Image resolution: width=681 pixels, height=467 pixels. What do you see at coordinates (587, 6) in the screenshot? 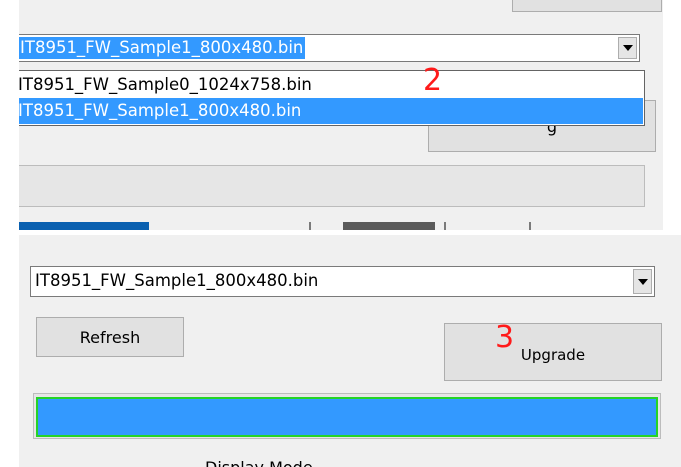
I see `partial-top-button` at bounding box center [587, 6].